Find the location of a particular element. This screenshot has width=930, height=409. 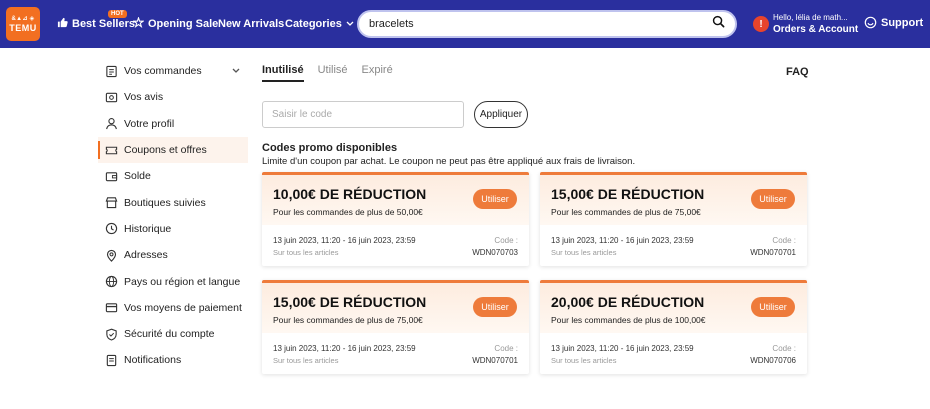

support-label: Support is located at coordinates (902, 22).